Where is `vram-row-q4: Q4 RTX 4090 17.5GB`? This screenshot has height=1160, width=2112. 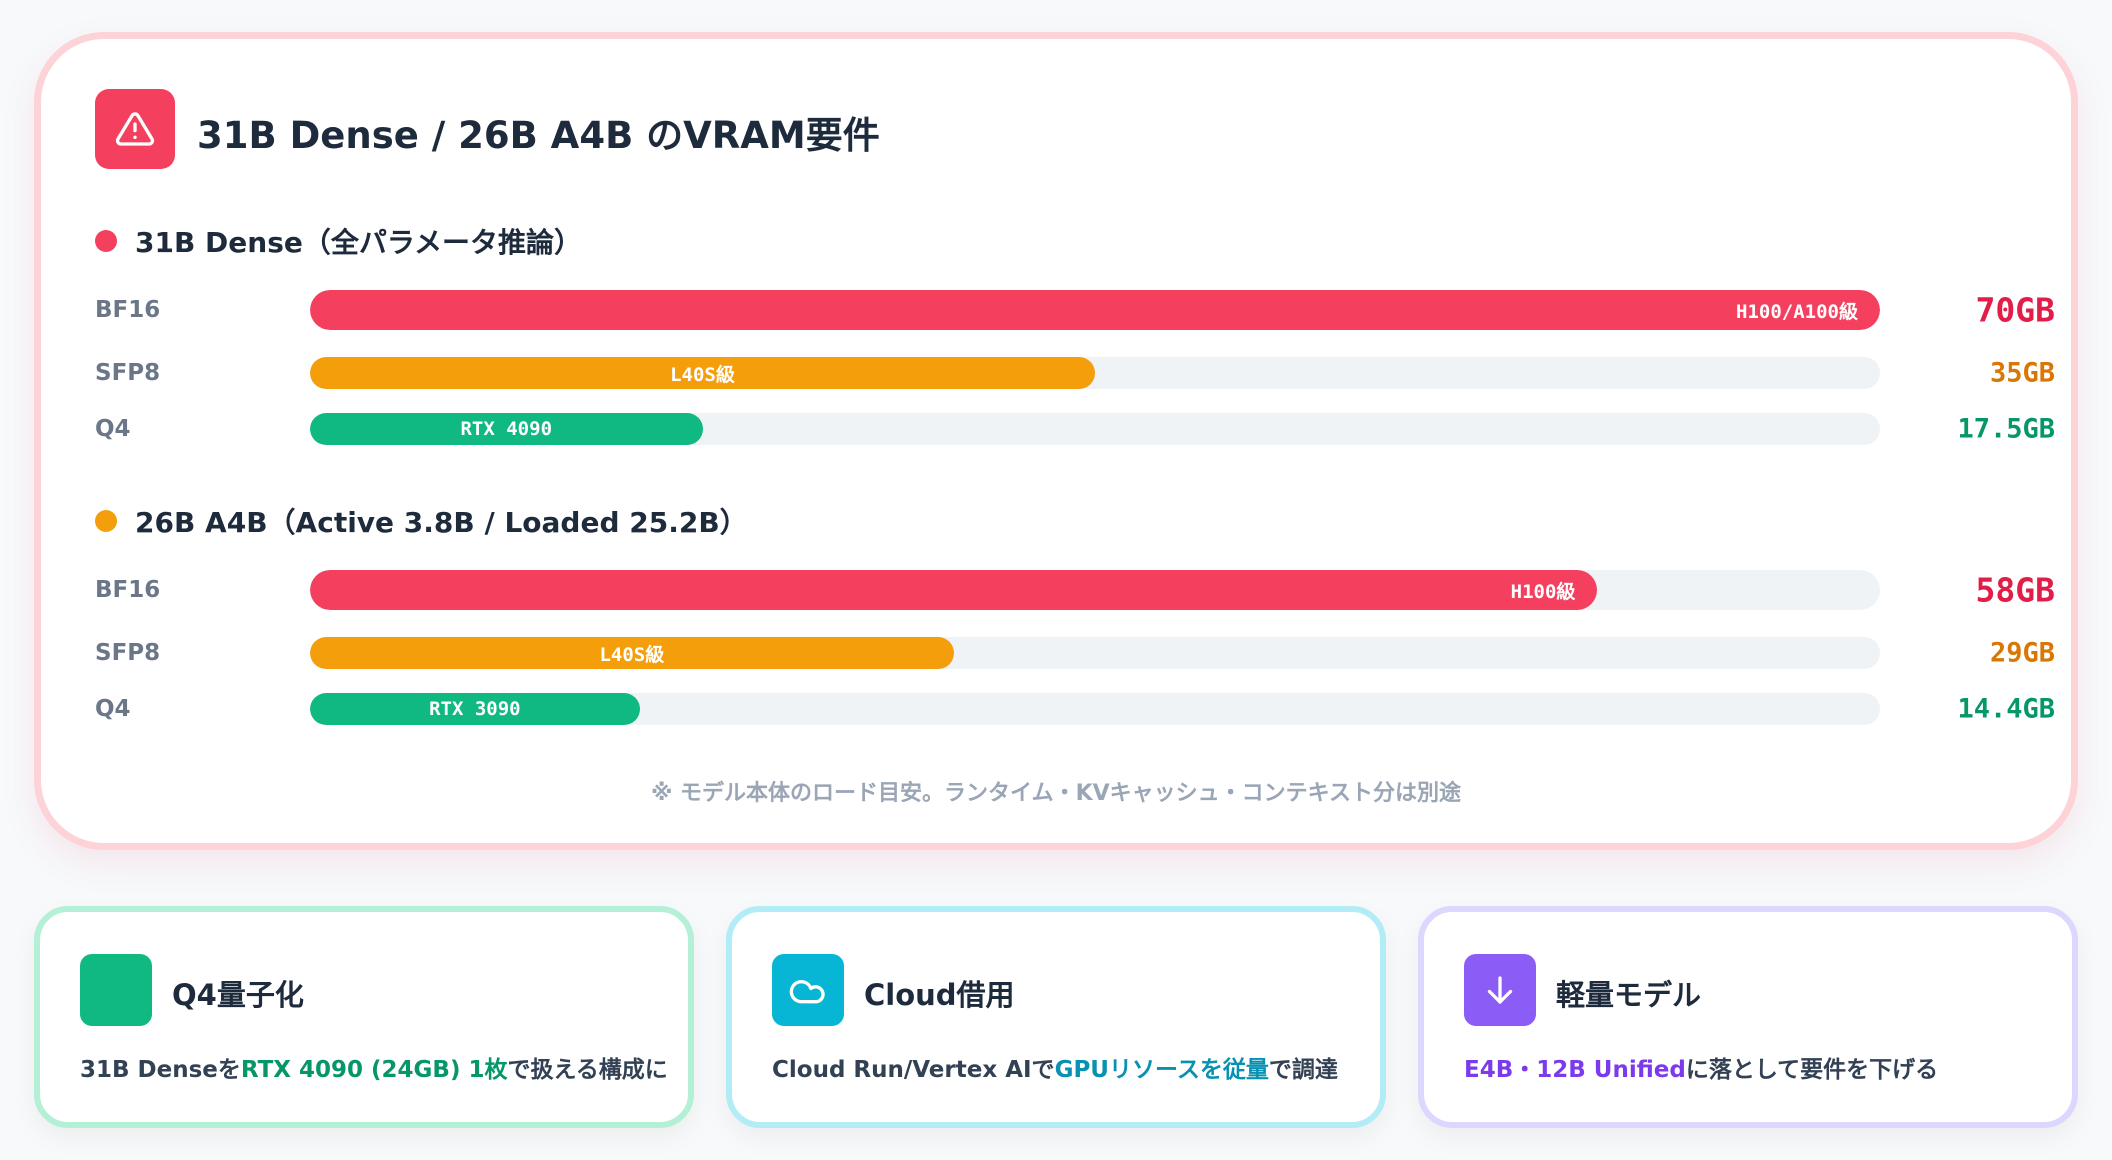
vram-row-q4: Q4 RTX 4090 17.5GB is located at coordinates (1075, 429).